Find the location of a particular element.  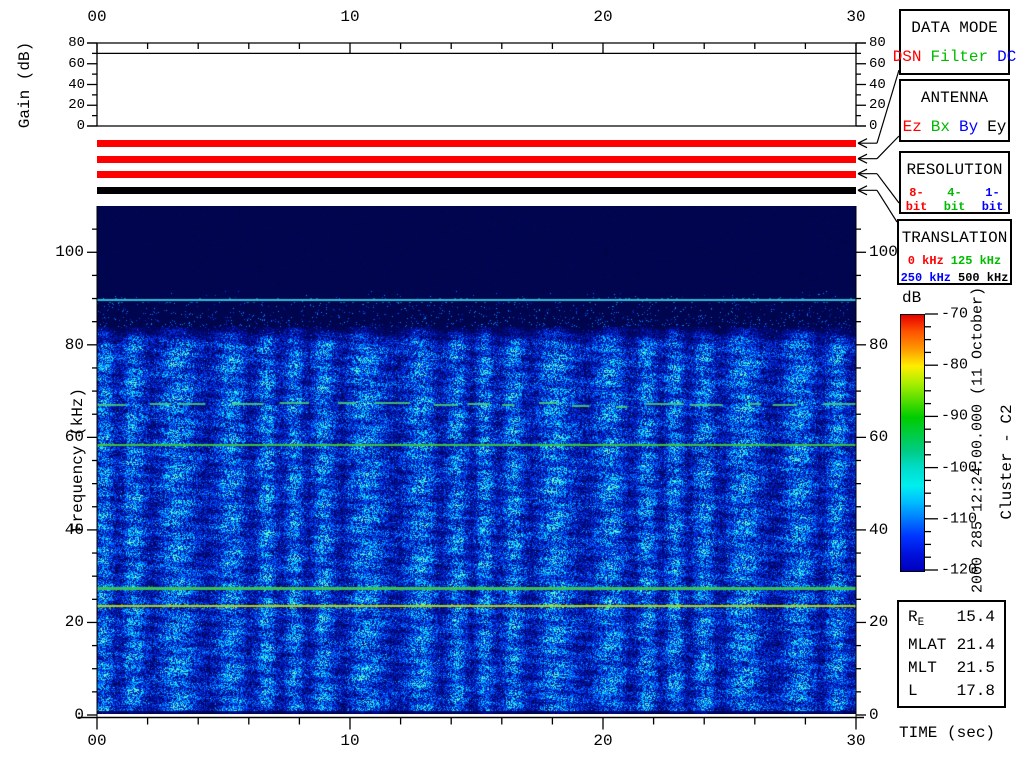

gain-ytick-label-right: 60 is located at coordinates (877, 63).